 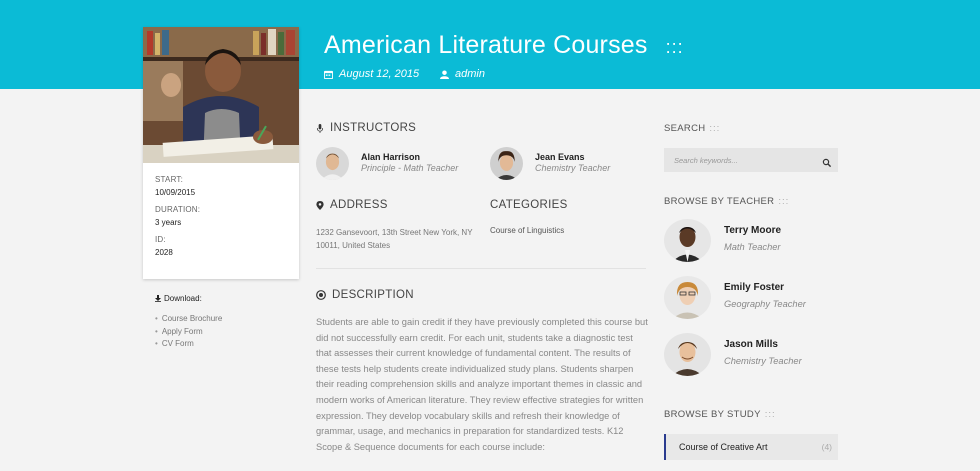 What do you see at coordinates (715, 128) in the screenshot?
I see `search-heading-dots: :::` at bounding box center [715, 128].